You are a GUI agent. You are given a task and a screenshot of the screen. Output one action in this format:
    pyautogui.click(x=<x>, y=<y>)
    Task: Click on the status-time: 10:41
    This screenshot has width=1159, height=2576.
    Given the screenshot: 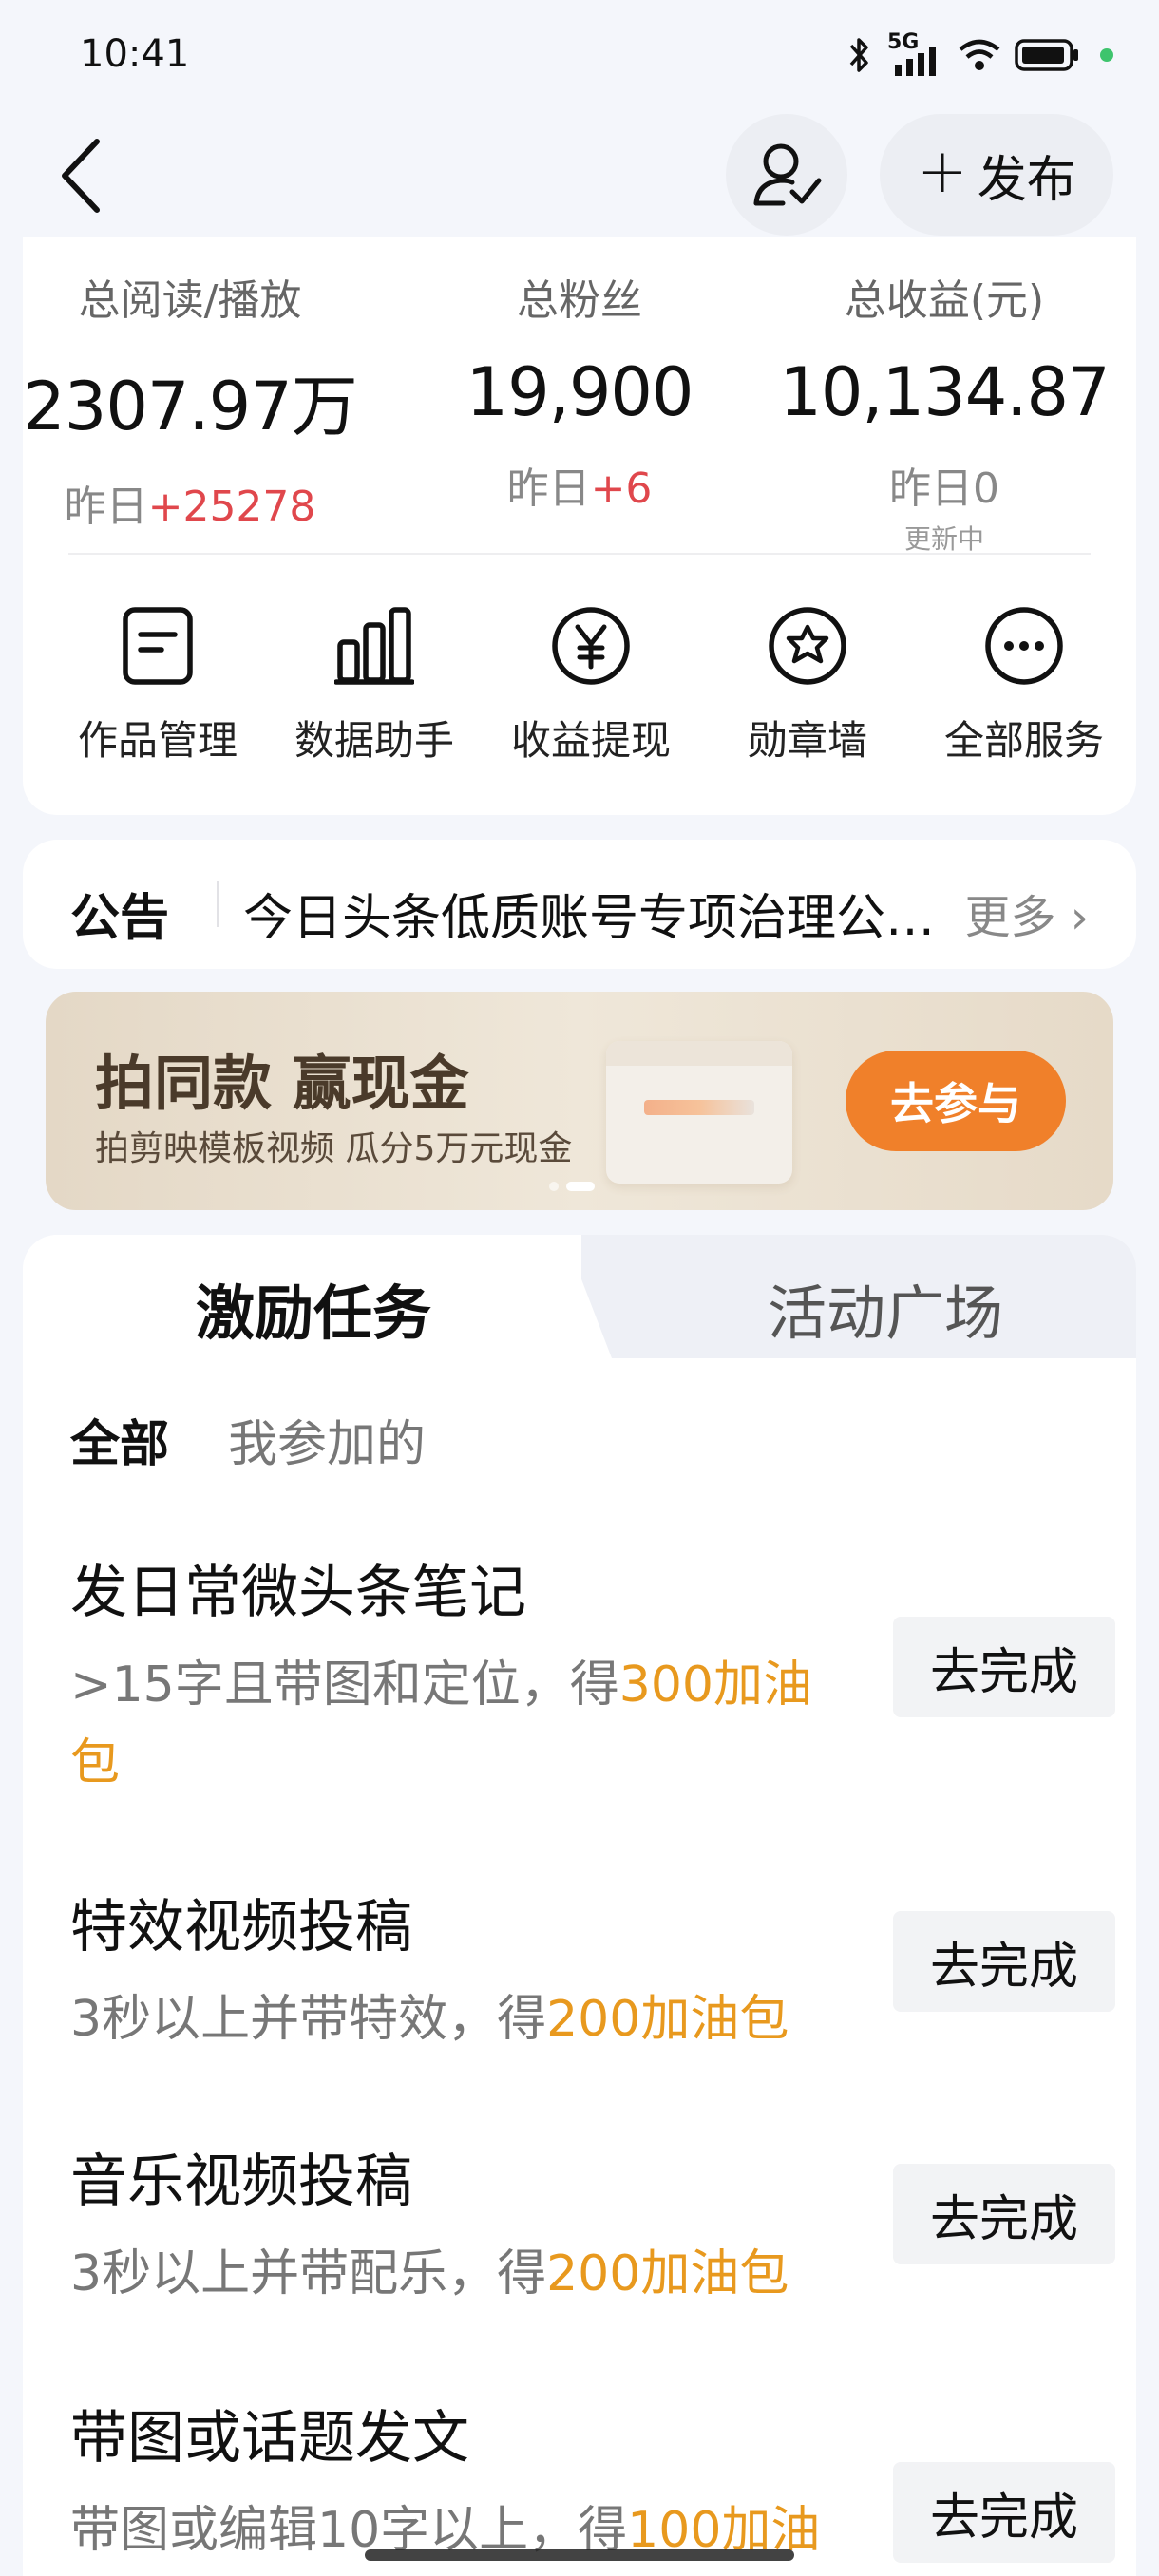 What is the action you would take?
    pyautogui.click(x=135, y=54)
    